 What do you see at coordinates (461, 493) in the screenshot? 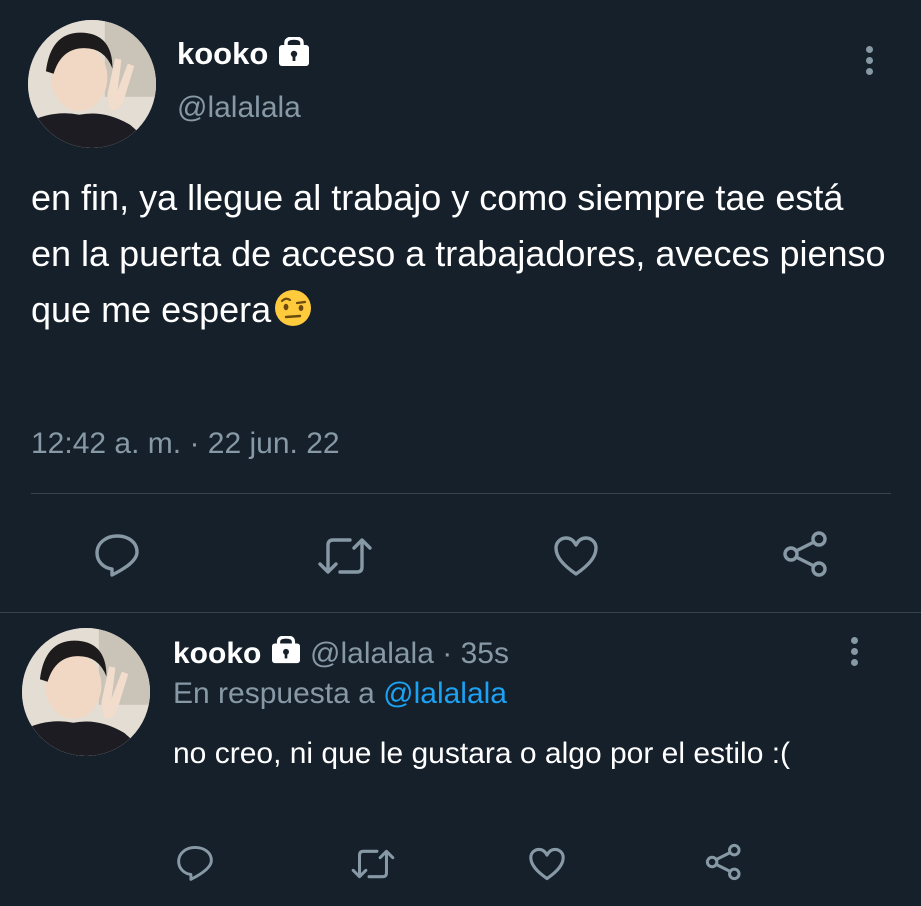
I see `divider` at bounding box center [461, 493].